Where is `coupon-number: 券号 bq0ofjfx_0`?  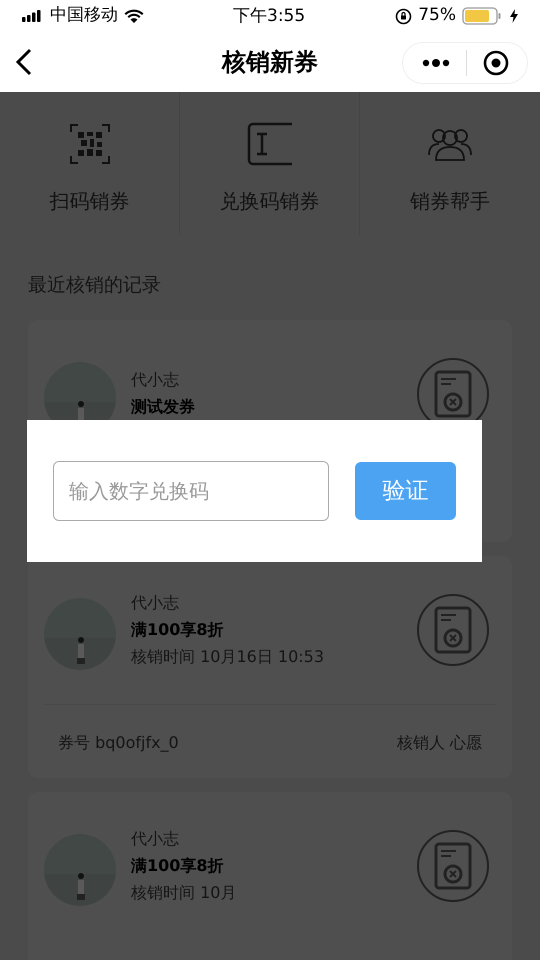
coupon-number: 券号 bq0ofjfx_0 is located at coordinates (118, 743).